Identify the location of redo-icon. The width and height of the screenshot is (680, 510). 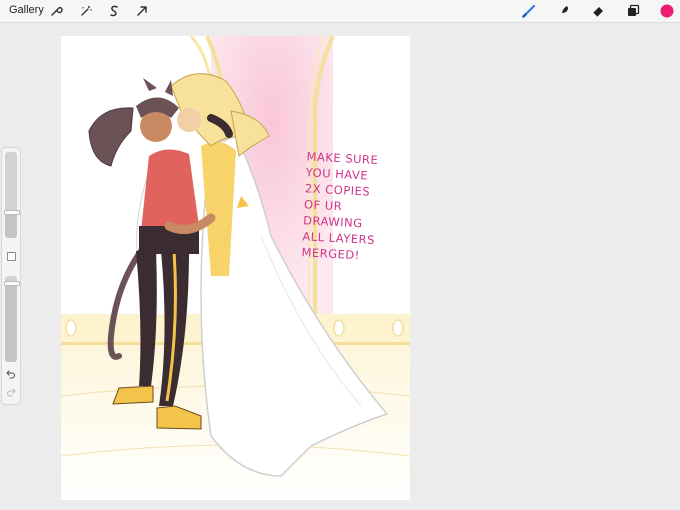
(11, 392).